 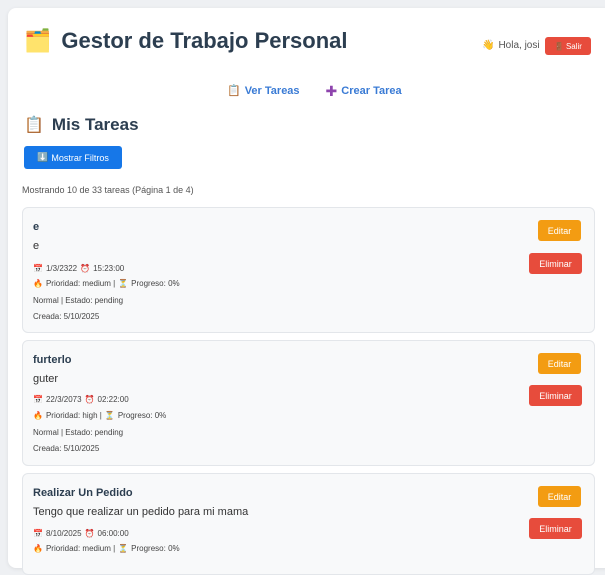 What do you see at coordinates (73, 157) in the screenshot?
I see `show-filters-button: ⬇️ Mostrar Filtros` at bounding box center [73, 157].